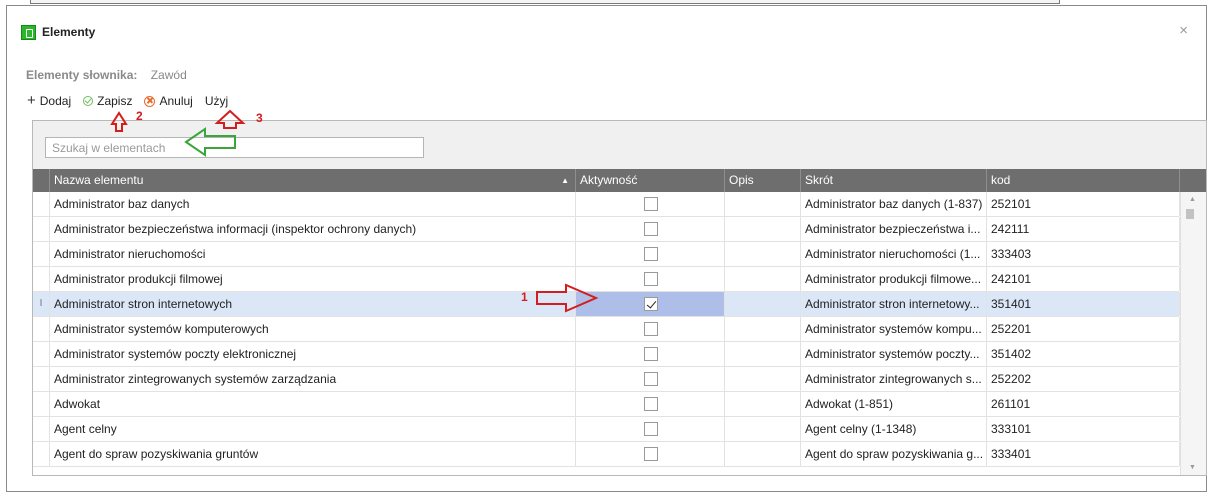 The height and width of the screenshot is (498, 1214). I want to click on annotation-number-3: 3, so click(259, 118).